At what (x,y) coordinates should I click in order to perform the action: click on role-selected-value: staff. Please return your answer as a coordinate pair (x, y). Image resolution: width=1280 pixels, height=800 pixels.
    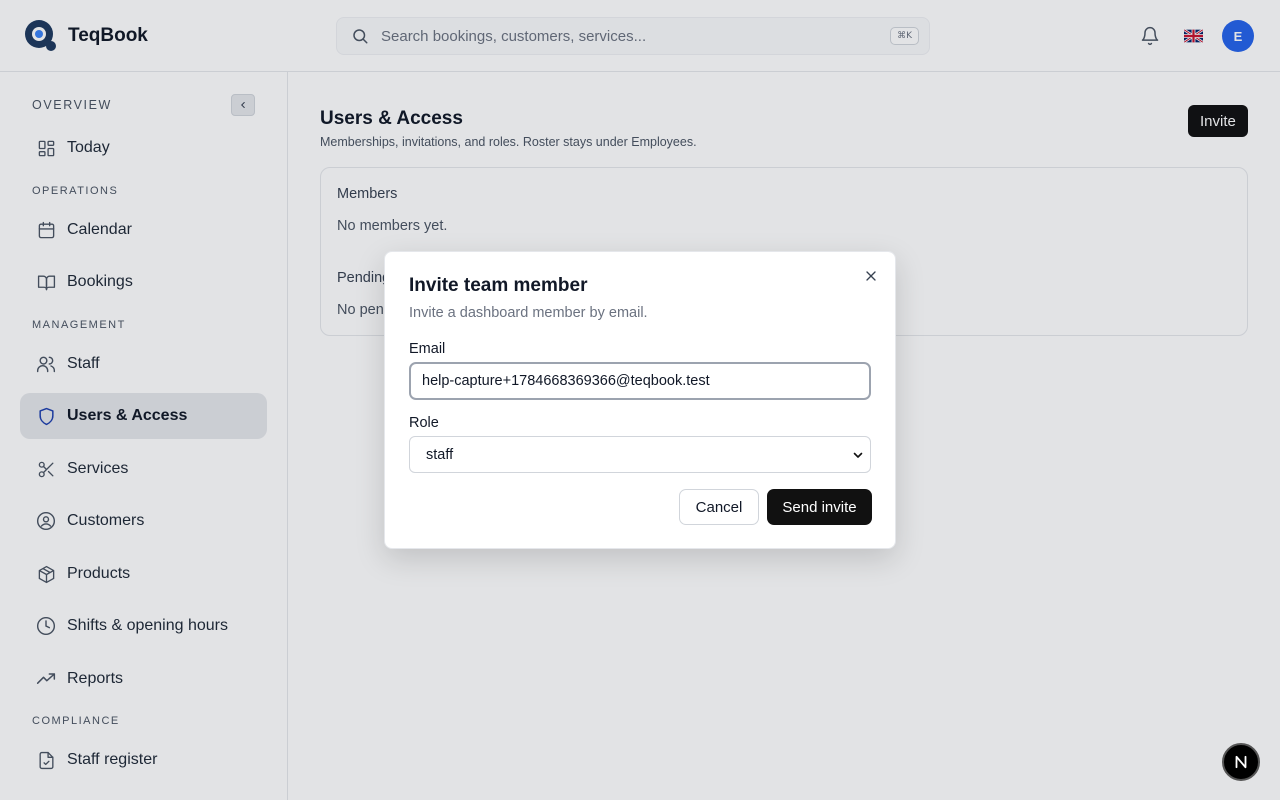
    Looking at the image, I should click on (440, 454).